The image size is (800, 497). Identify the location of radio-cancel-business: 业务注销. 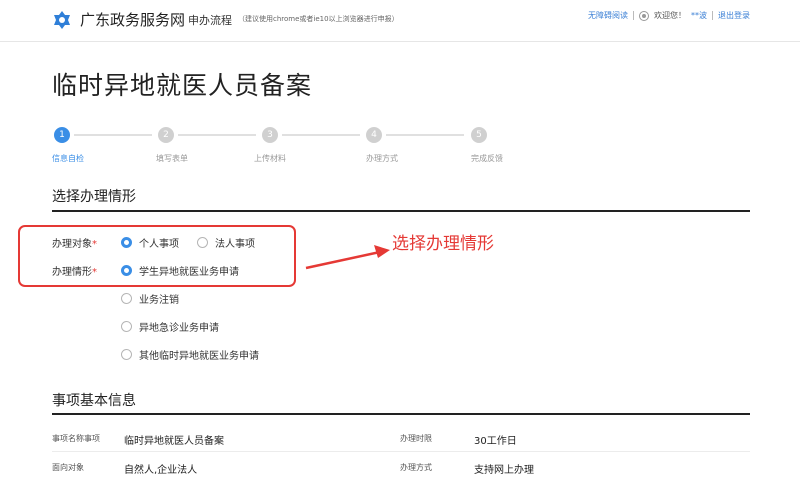
(150, 298).